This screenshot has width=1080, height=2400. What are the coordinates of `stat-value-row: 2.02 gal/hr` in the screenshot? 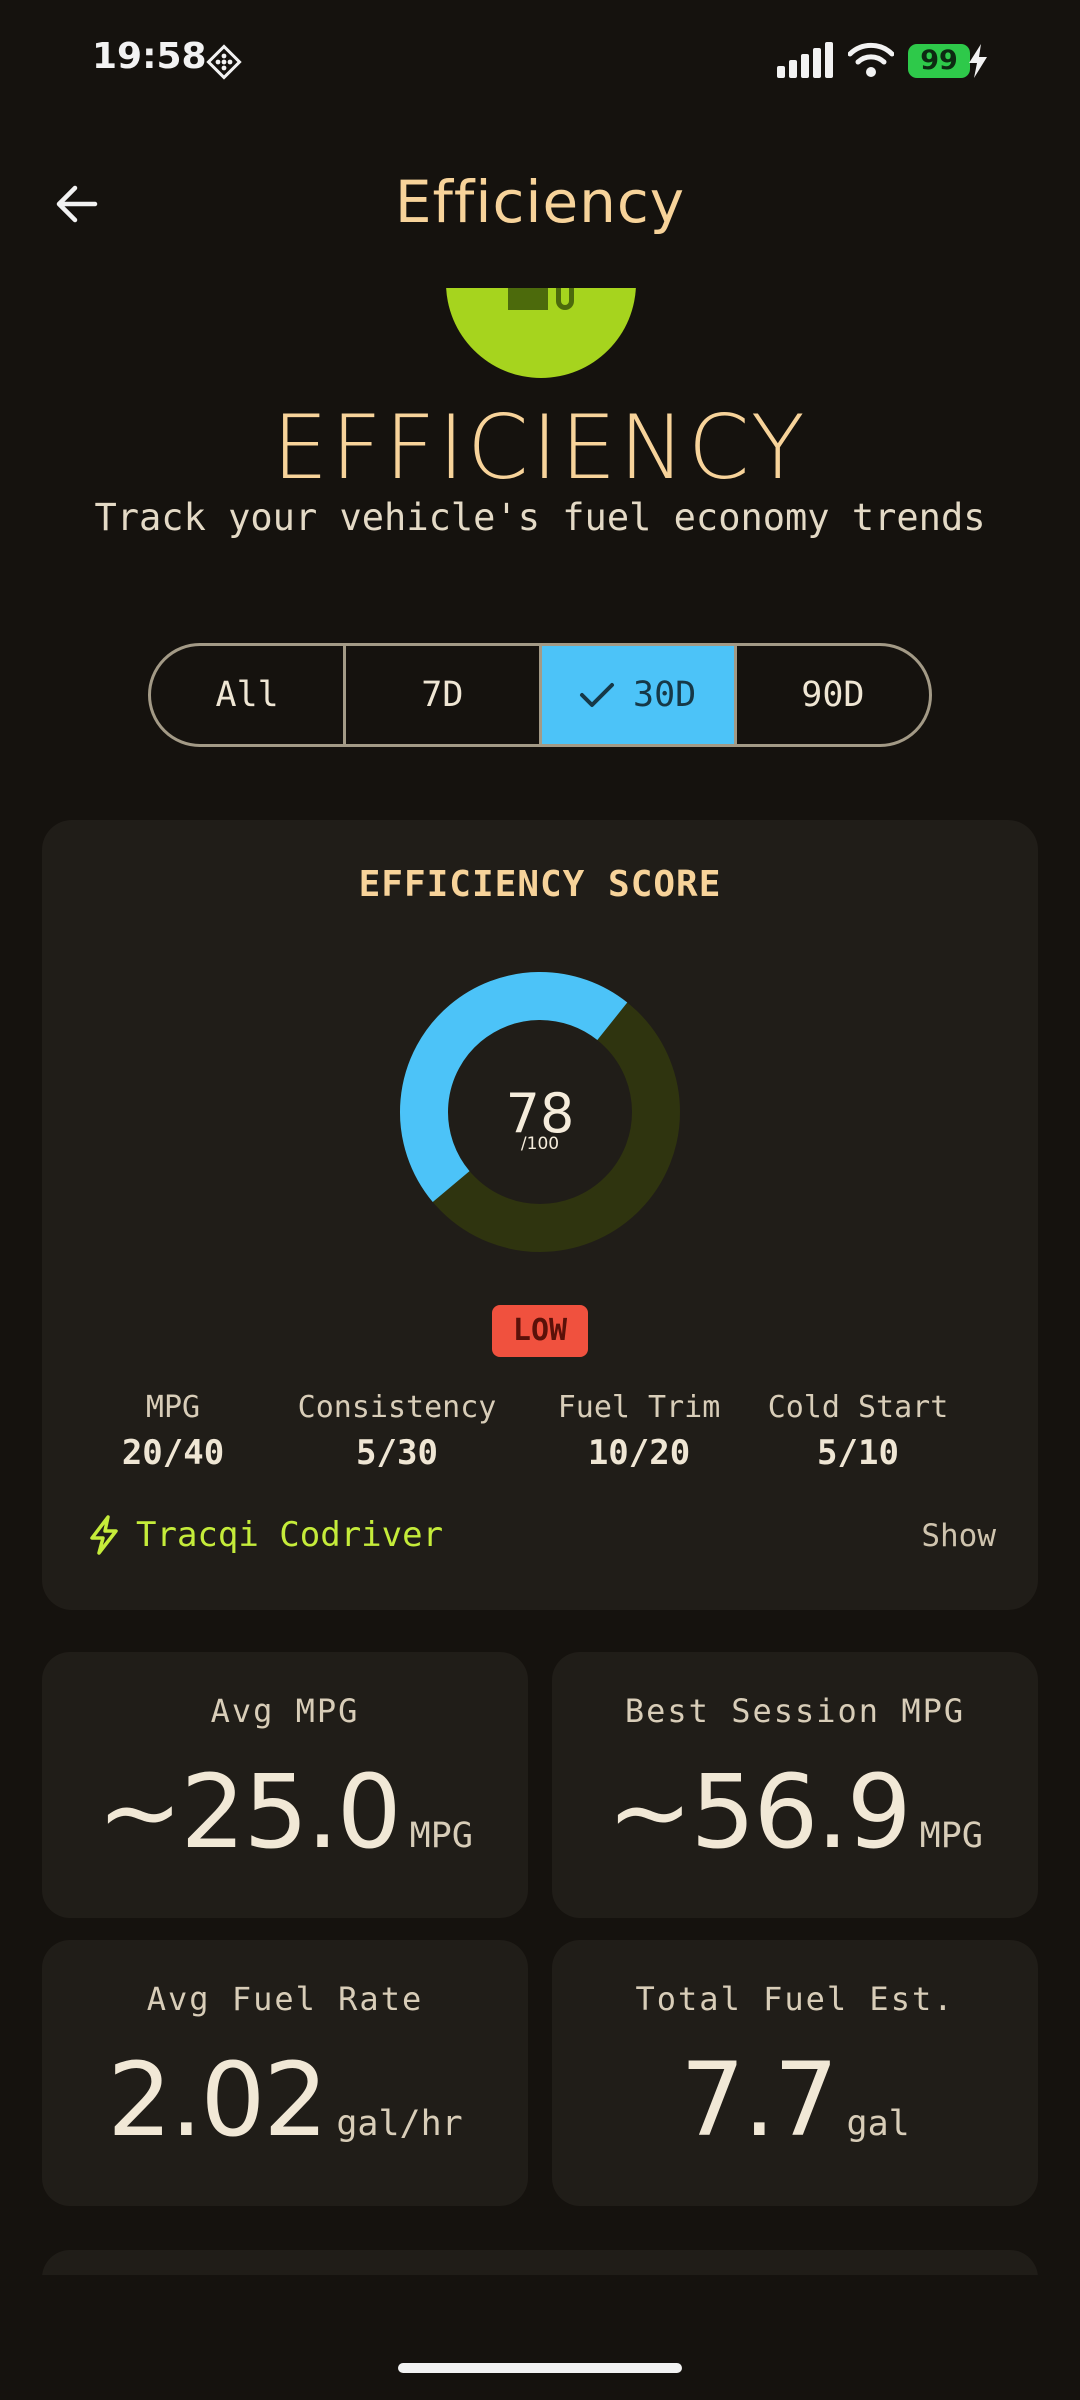 It's located at (285, 2101).